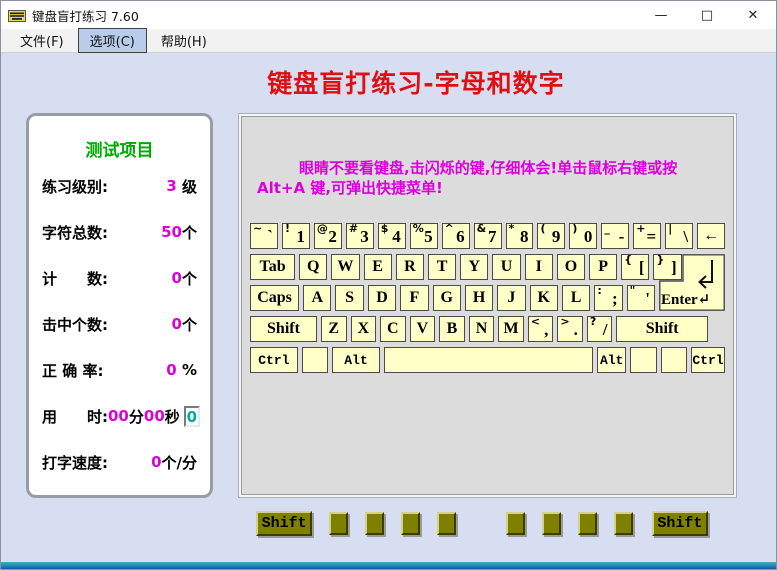 This screenshot has width=777, height=570. Describe the element at coordinates (686, 237) in the screenshot. I see `key-main-char: \` at that location.